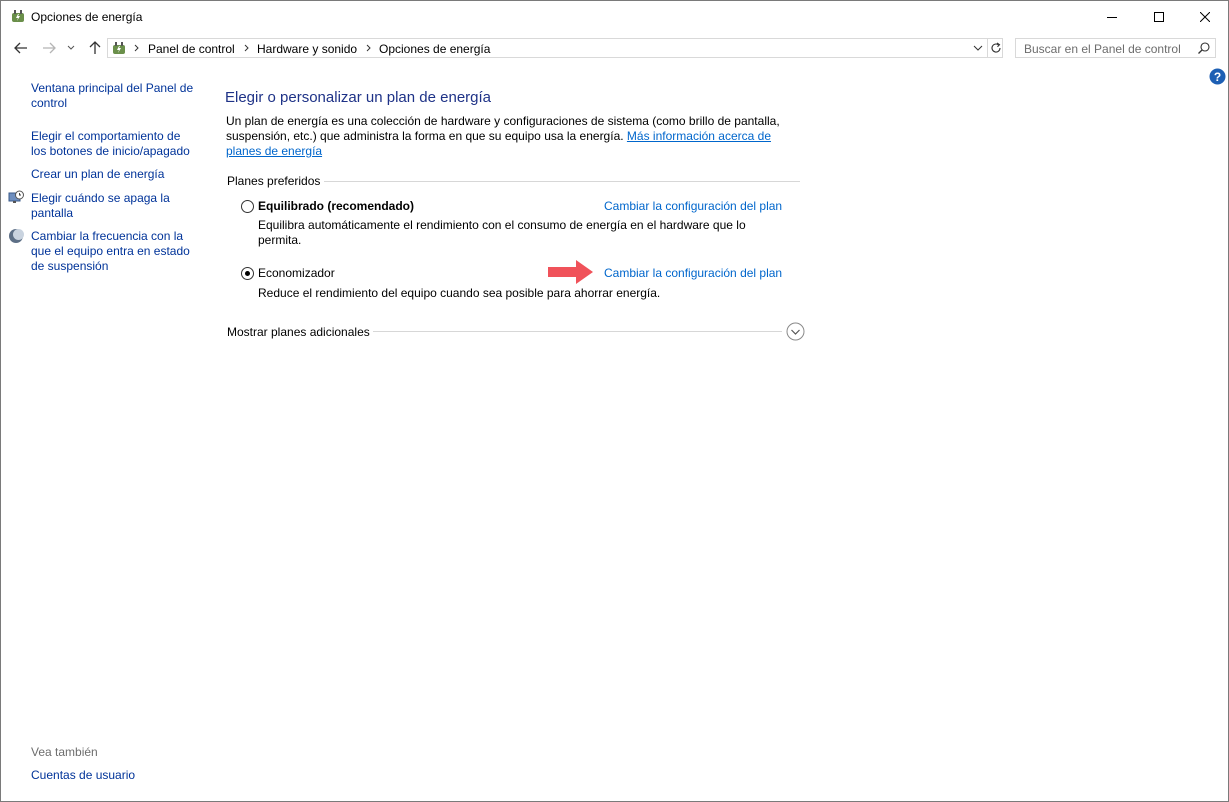 The width and height of the screenshot is (1229, 802). I want to click on help-icon: ?, so click(1217, 76).